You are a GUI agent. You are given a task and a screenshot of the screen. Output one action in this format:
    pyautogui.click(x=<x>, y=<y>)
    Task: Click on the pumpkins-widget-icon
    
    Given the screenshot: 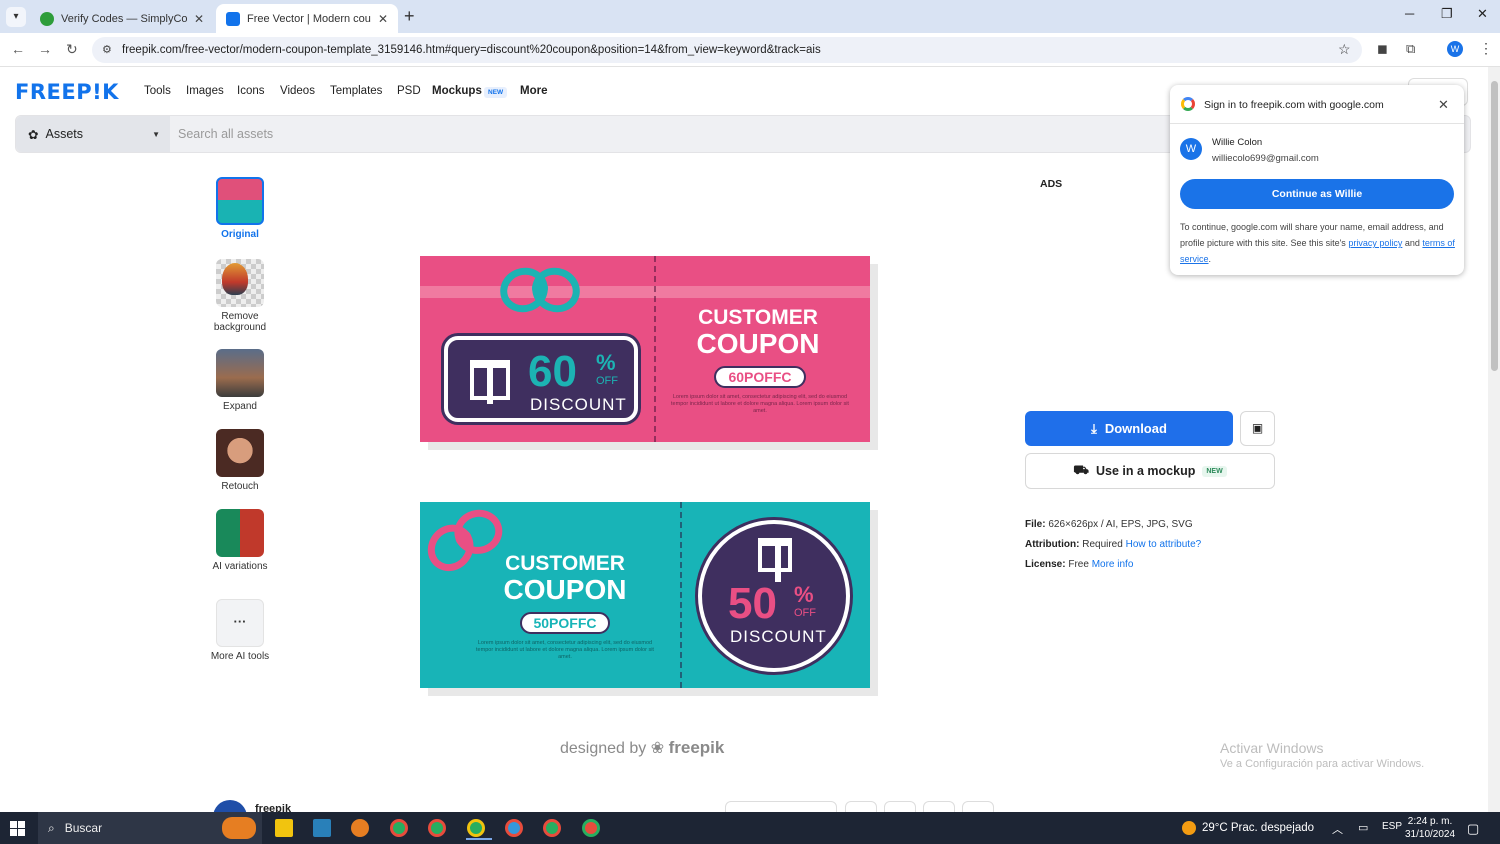 What is the action you would take?
    pyautogui.click(x=239, y=828)
    